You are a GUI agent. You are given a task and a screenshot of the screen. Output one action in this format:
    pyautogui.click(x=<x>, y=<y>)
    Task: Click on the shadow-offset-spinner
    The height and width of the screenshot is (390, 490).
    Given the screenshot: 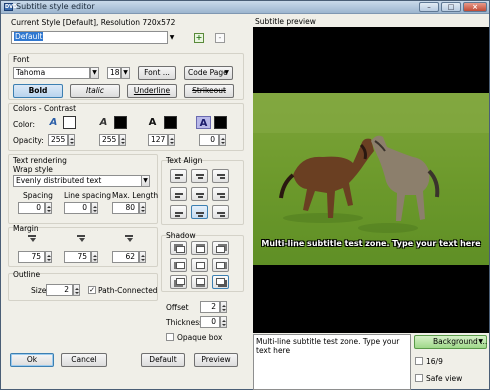 What is the action you would take?
    pyautogui.click(x=223, y=307)
    